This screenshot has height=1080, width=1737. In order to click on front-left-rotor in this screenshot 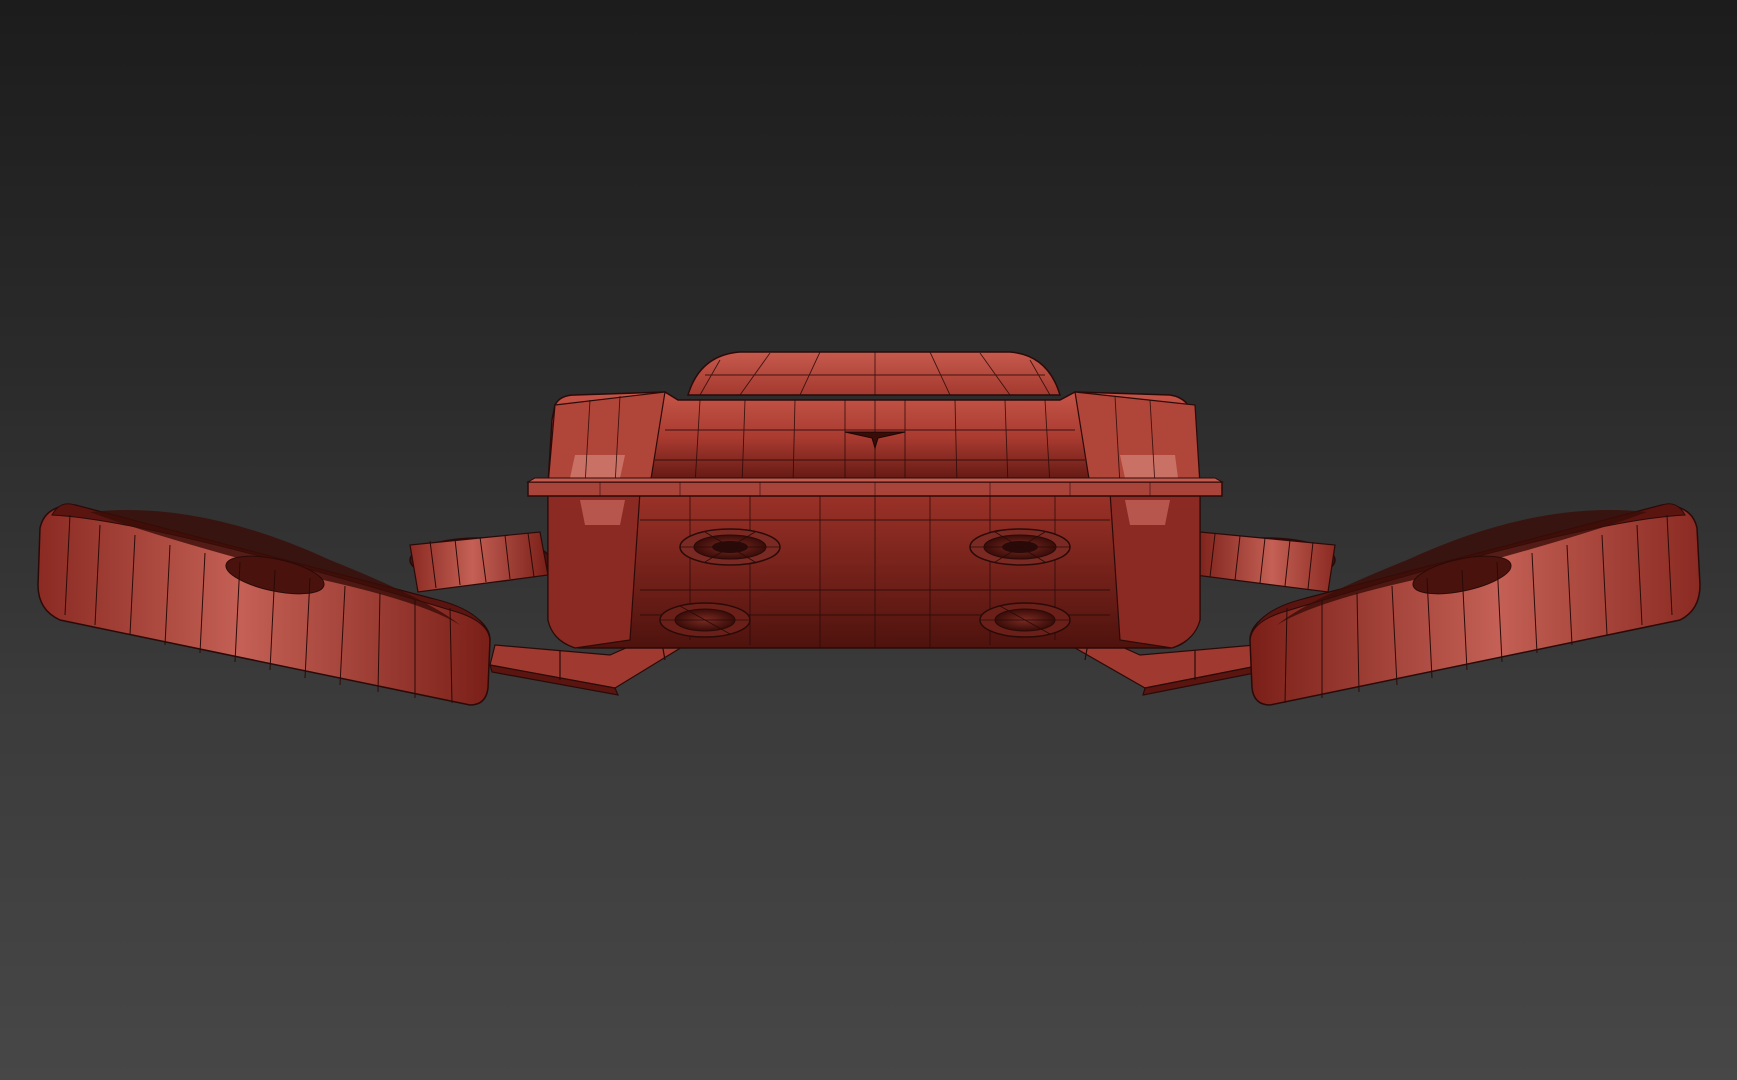, I will do `click(264, 604)`.